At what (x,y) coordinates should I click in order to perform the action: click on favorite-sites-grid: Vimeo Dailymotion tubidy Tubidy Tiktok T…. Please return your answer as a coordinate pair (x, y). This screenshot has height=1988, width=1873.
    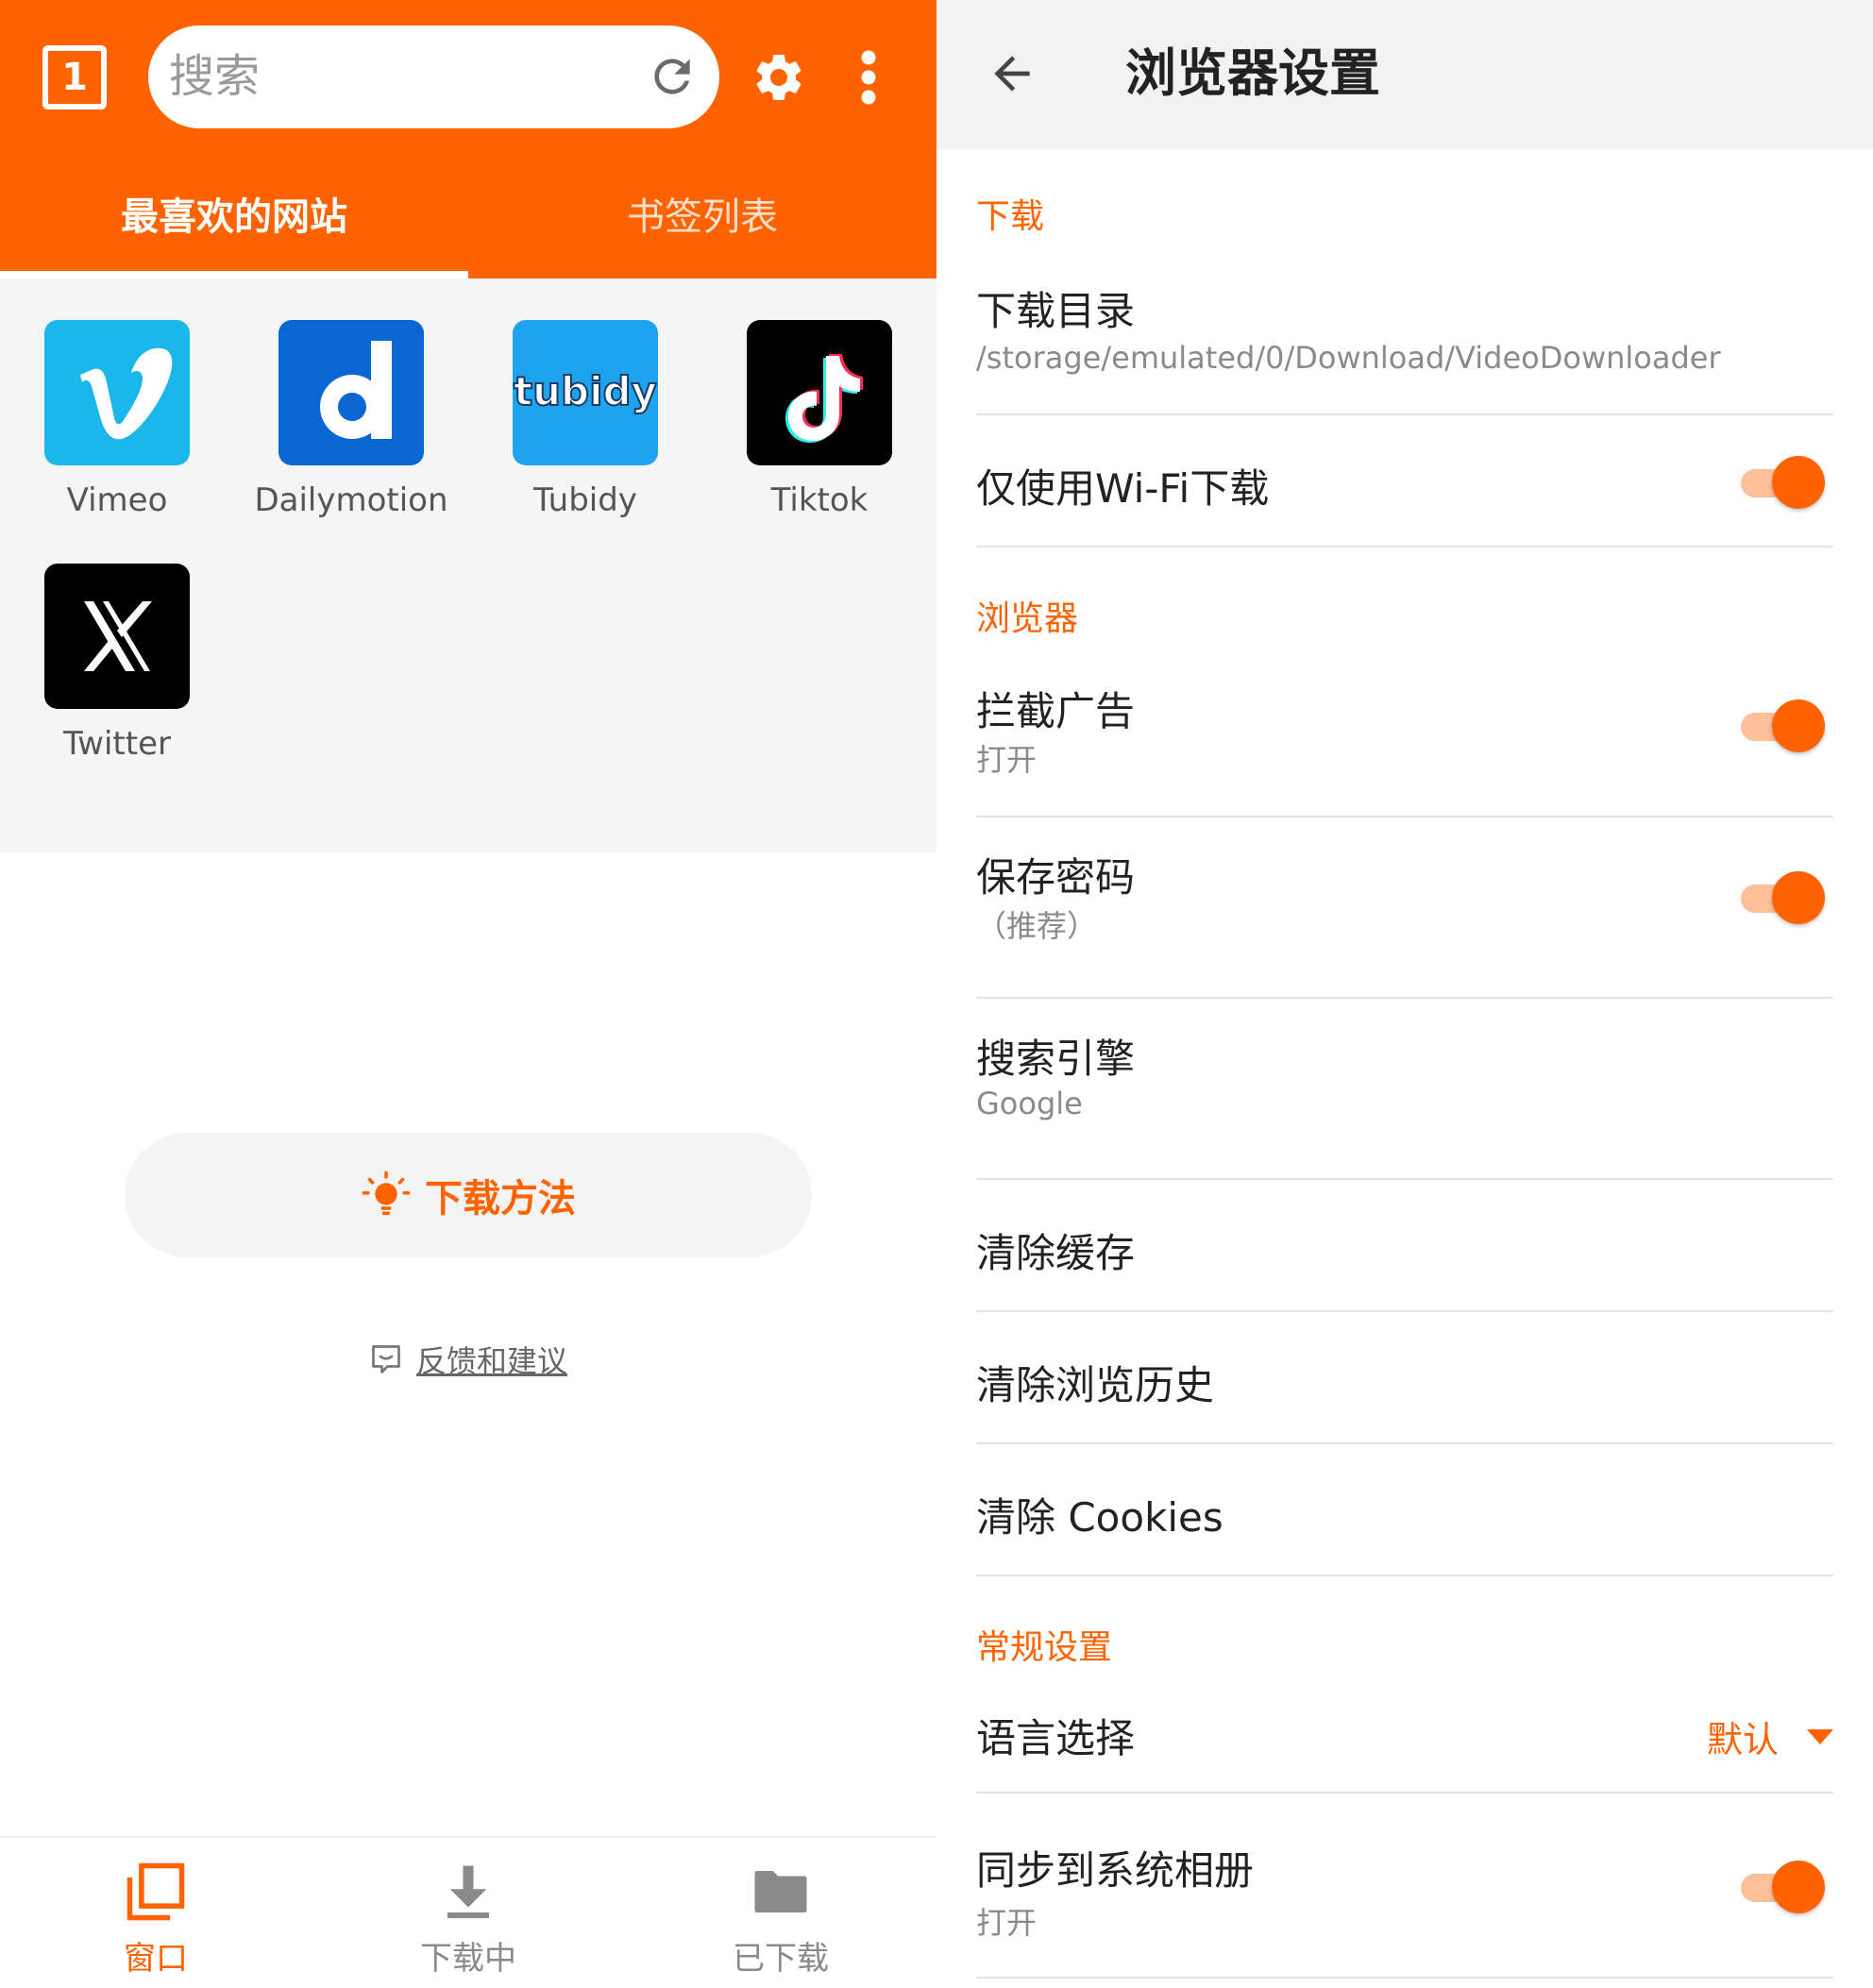
    Looking at the image, I should click on (468, 565).